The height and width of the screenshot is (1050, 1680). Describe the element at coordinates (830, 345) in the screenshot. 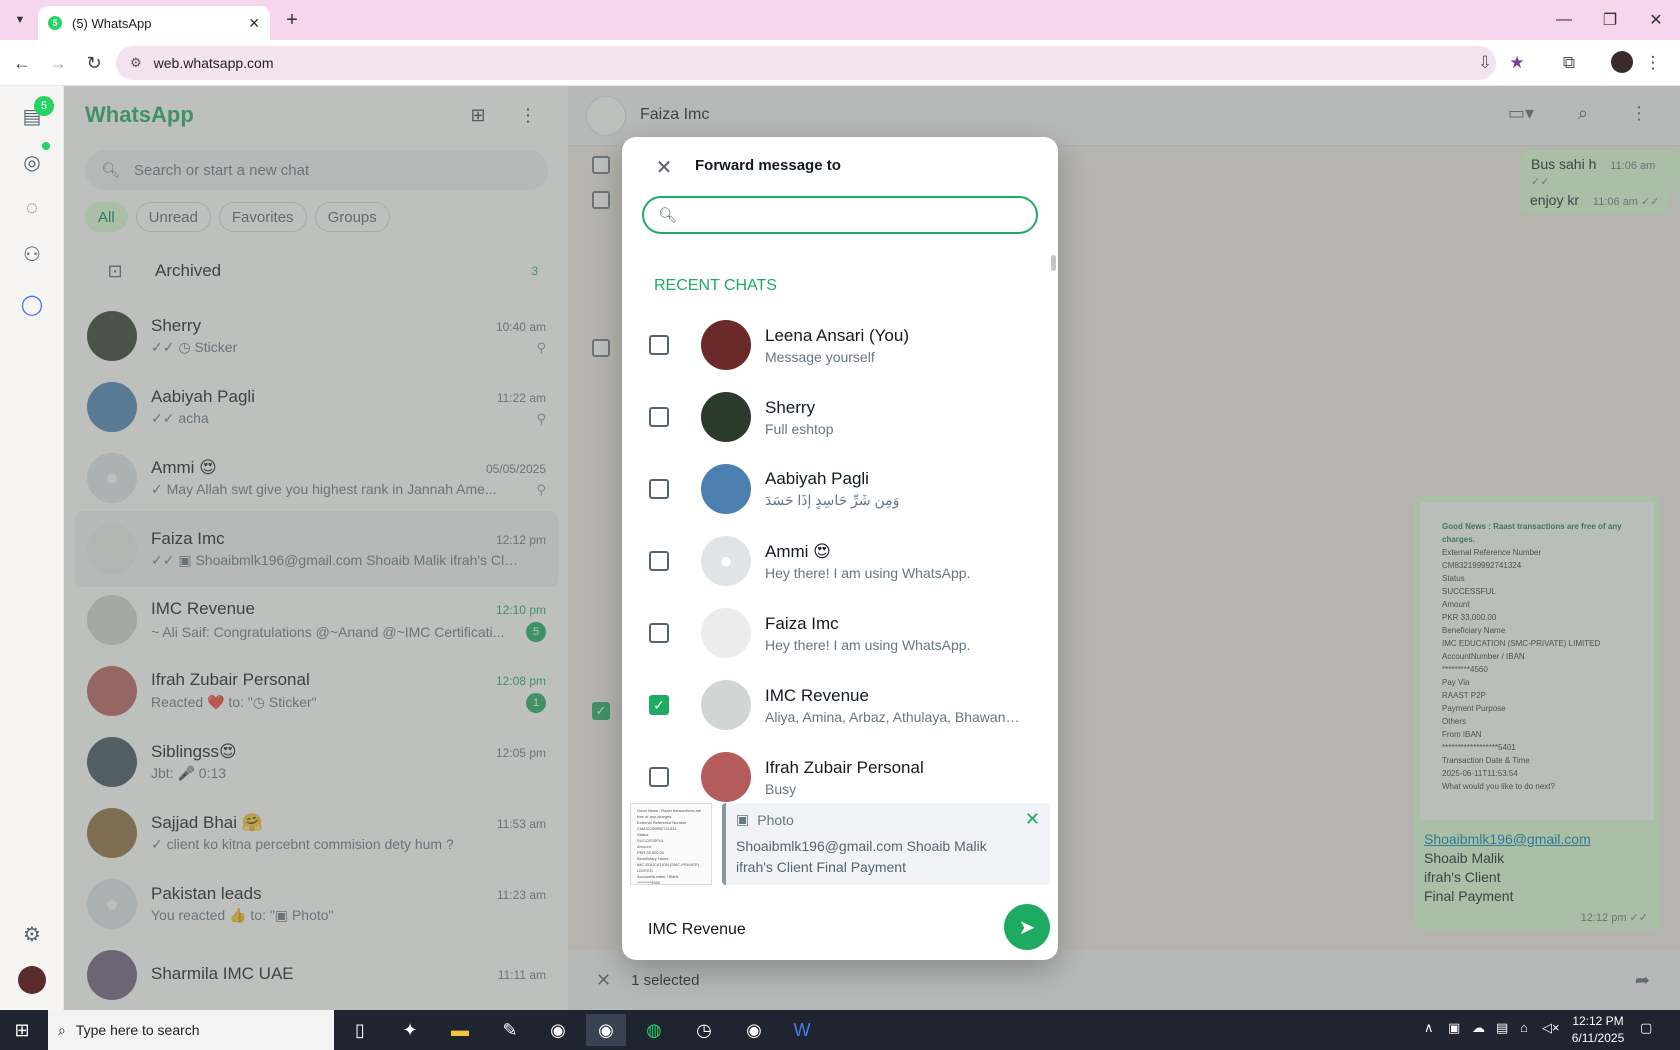

I see `contact-info: Leena Ansari (You) Message yourself` at that location.